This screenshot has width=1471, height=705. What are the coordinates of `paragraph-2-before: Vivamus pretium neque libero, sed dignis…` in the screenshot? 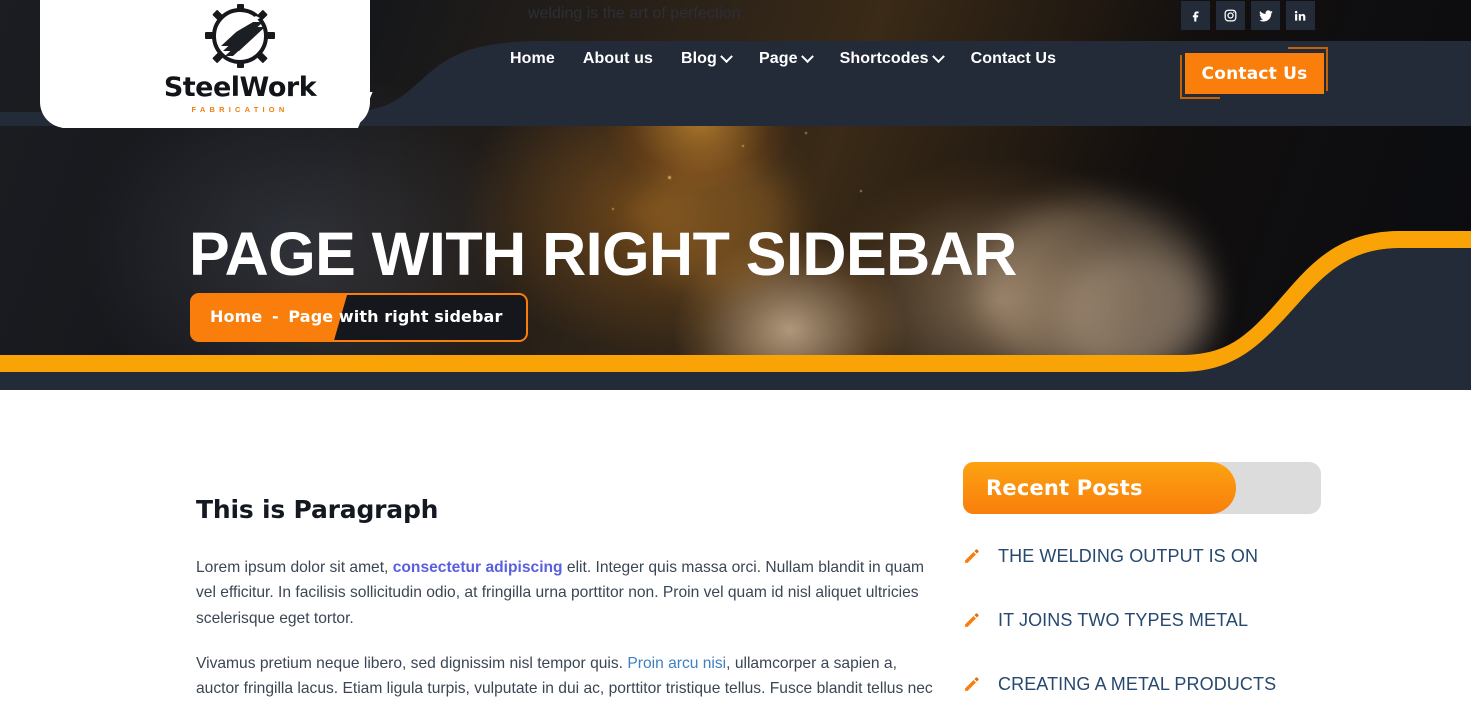 It's located at (412, 663).